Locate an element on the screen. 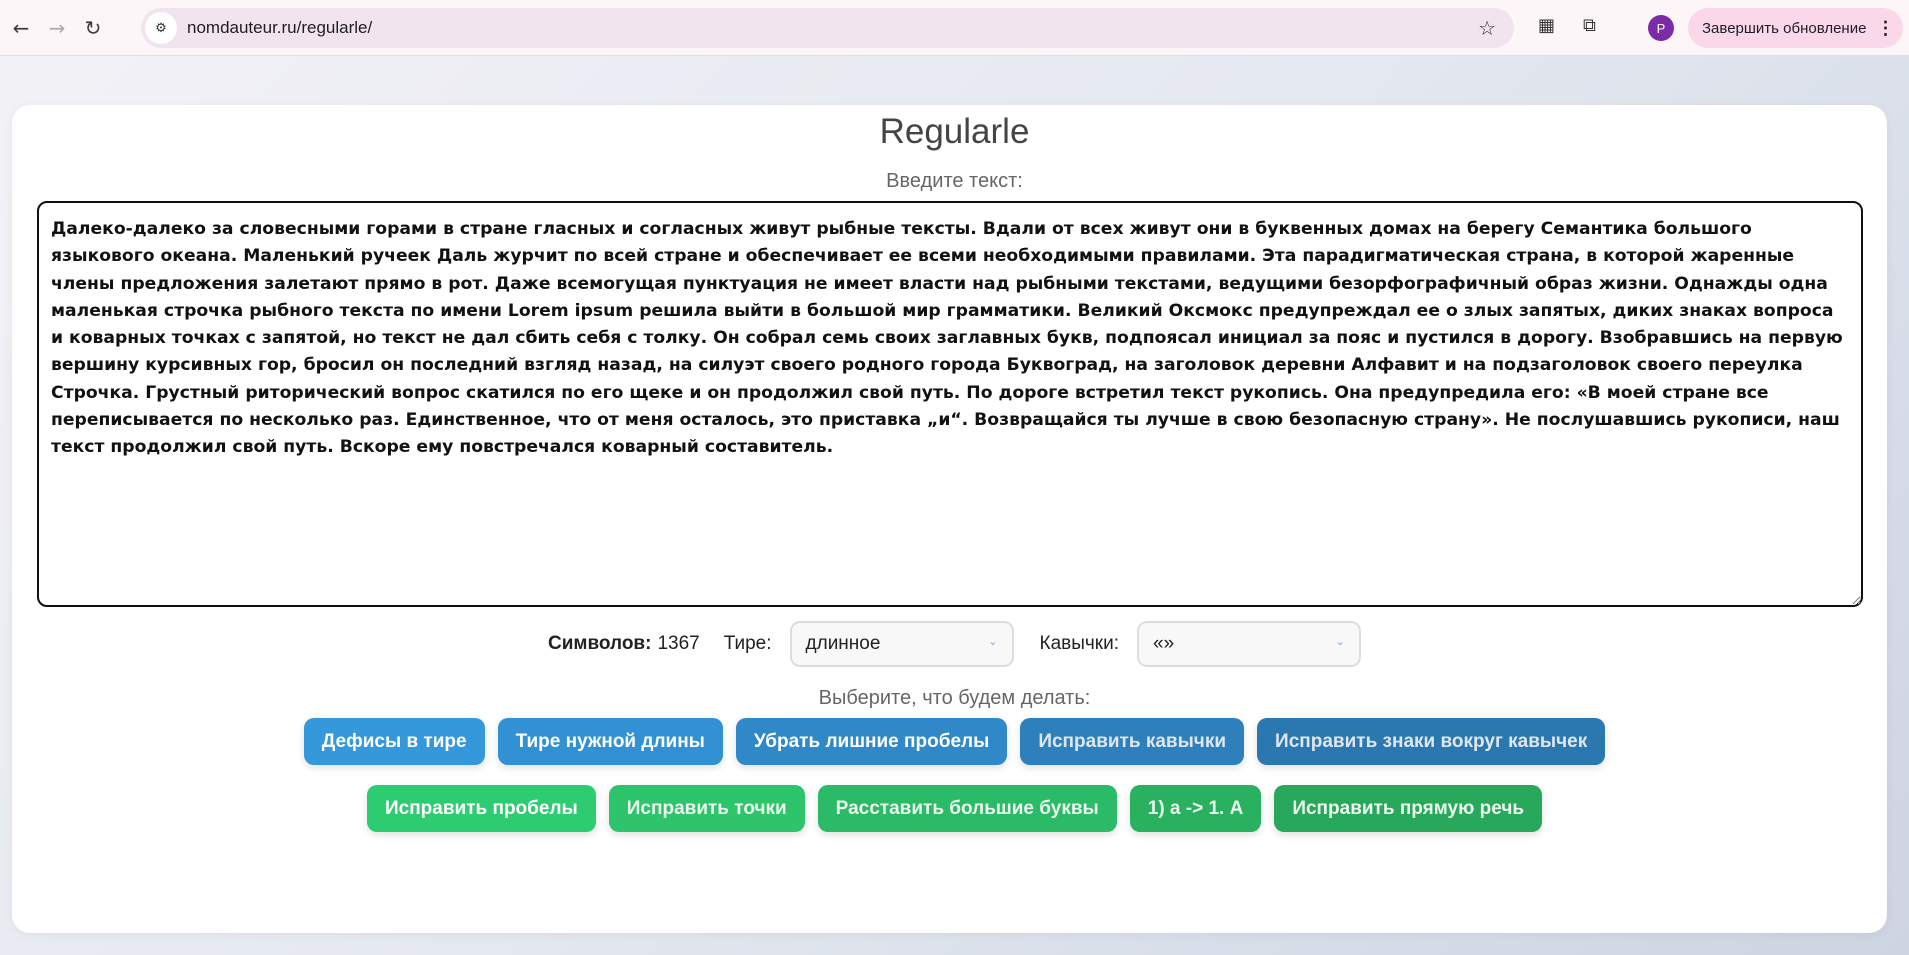 The height and width of the screenshot is (955, 1909). remove-extra-spaces-button: Убрать лишние пробелы is located at coordinates (871, 741).